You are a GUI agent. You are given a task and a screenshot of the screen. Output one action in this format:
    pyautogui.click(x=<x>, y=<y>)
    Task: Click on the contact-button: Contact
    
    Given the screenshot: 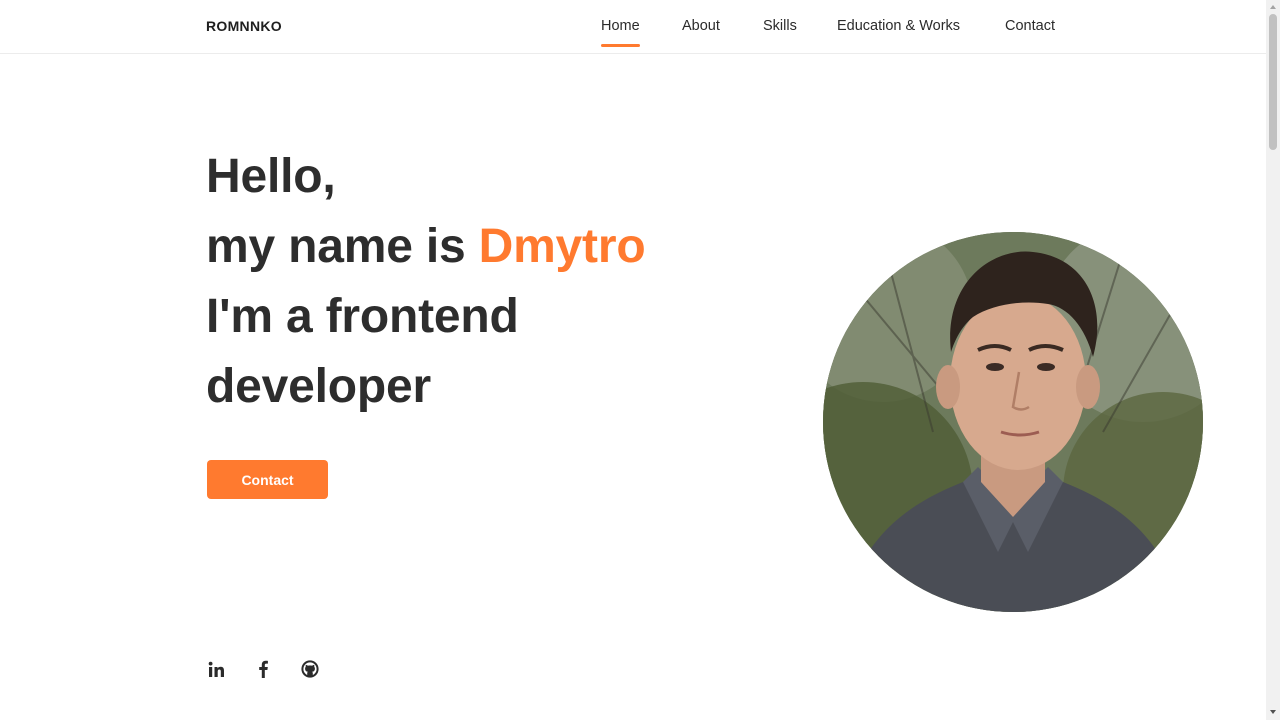 What is the action you would take?
    pyautogui.click(x=267, y=479)
    